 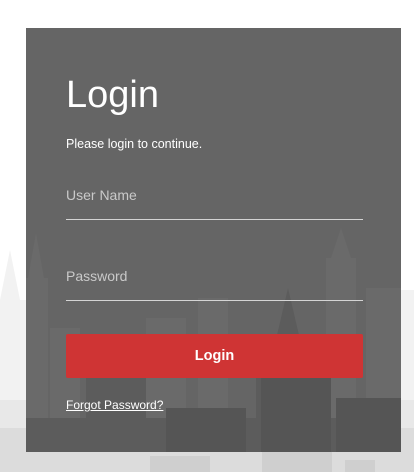 What do you see at coordinates (134, 144) in the screenshot?
I see `login-subtitle: Please login to continue.` at bounding box center [134, 144].